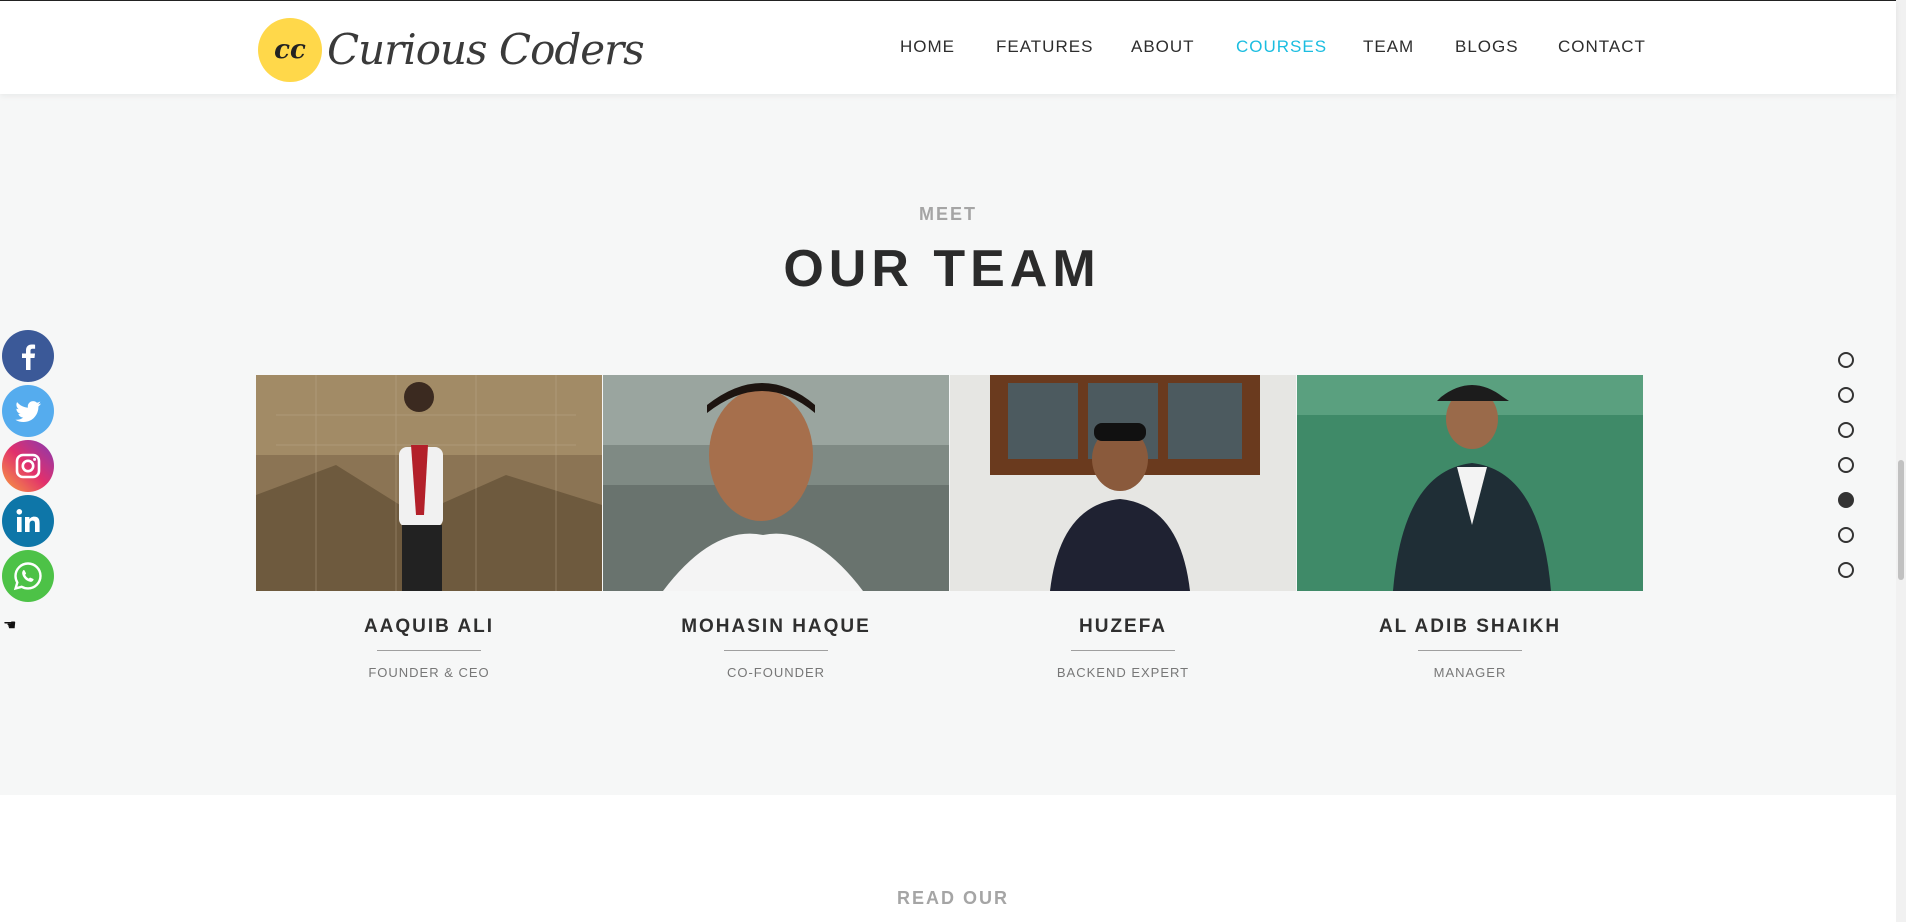  I want to click on nav-blogs: BLOGS, so click(1487, 47).